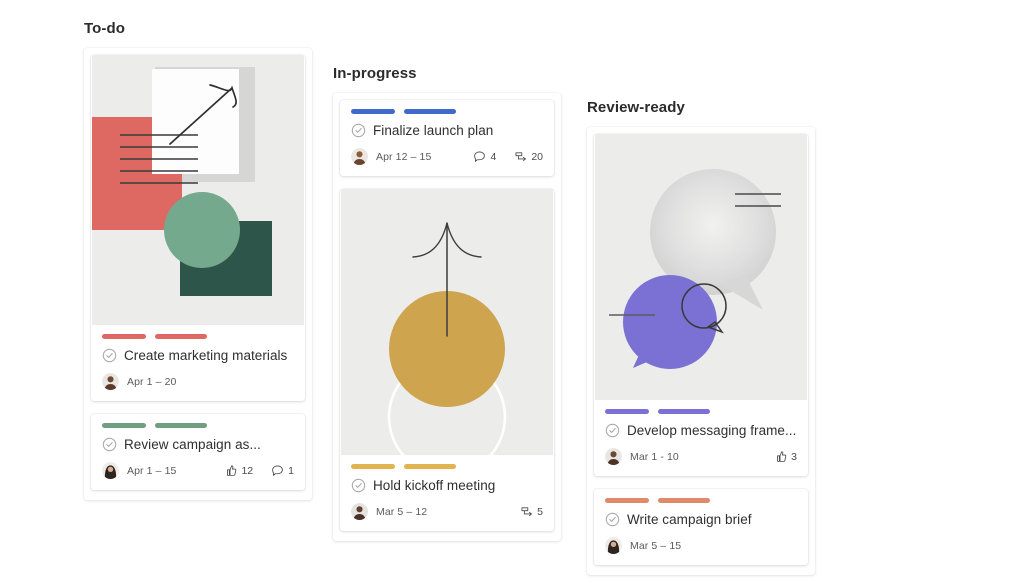 This screenshot has width=1024, height=583. I want to click on card-title: Write campaign brief, so click(689, 519).